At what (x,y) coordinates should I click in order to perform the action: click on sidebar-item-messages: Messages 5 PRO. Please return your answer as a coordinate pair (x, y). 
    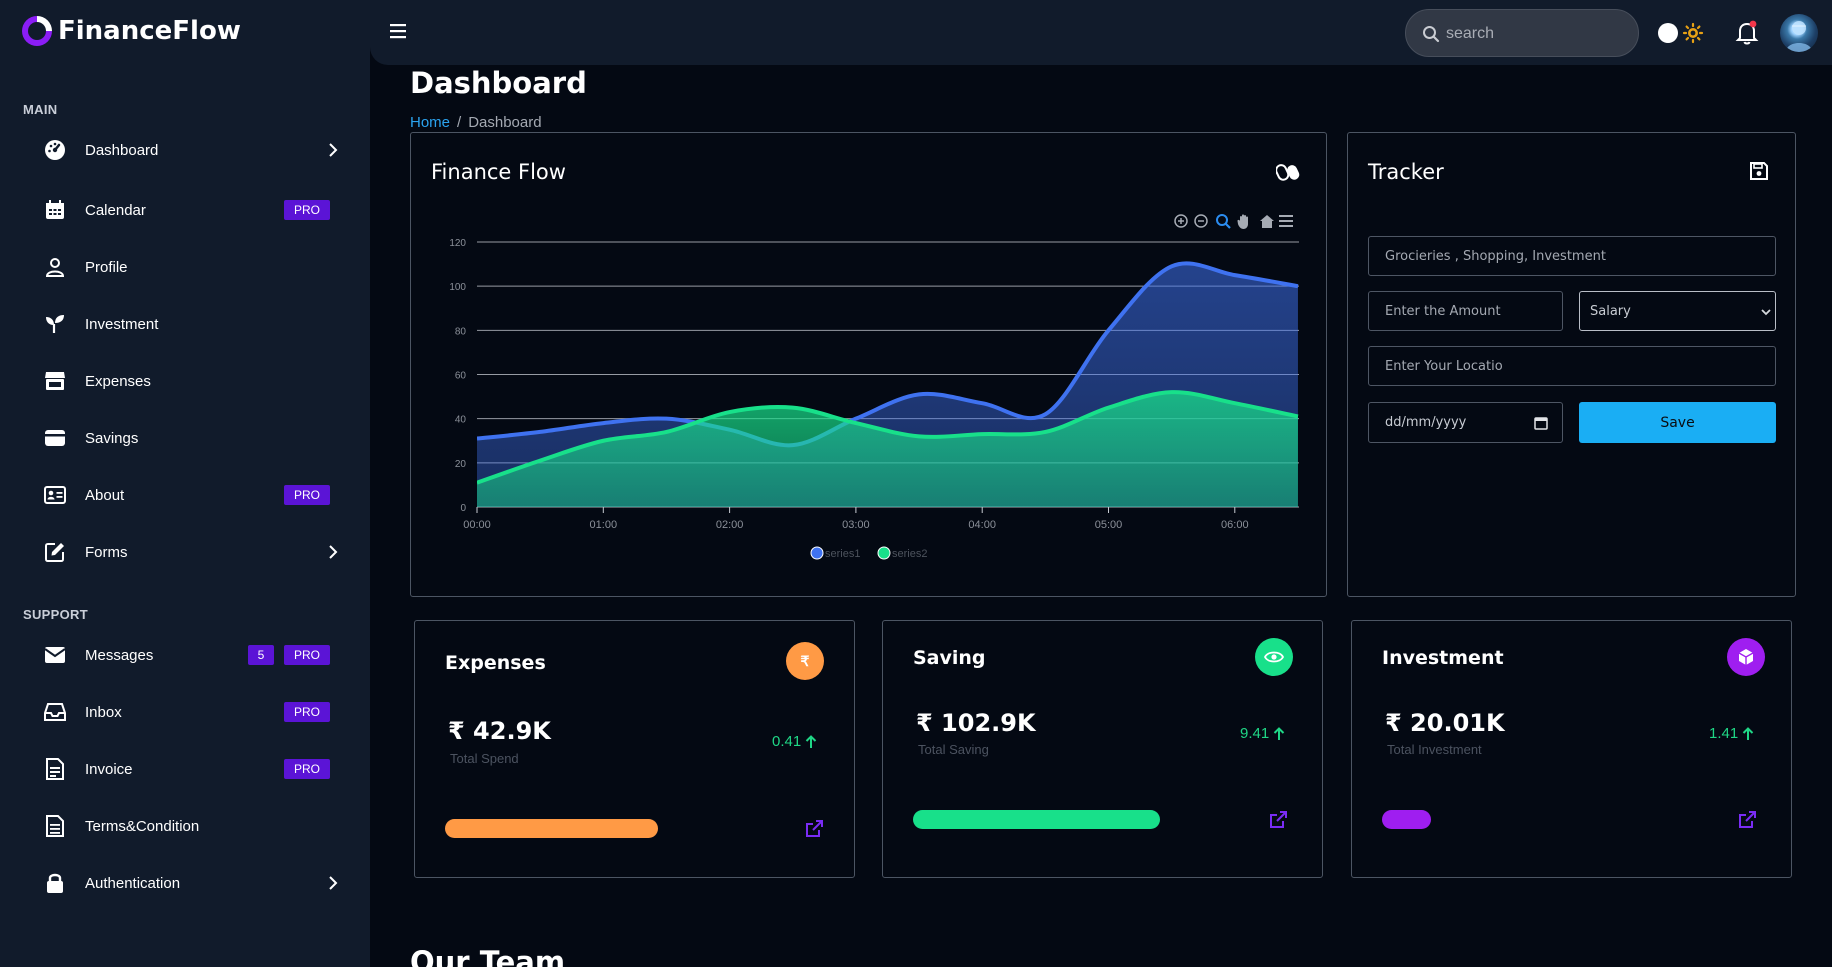
    Looking at the image, I should click on (185, 655).